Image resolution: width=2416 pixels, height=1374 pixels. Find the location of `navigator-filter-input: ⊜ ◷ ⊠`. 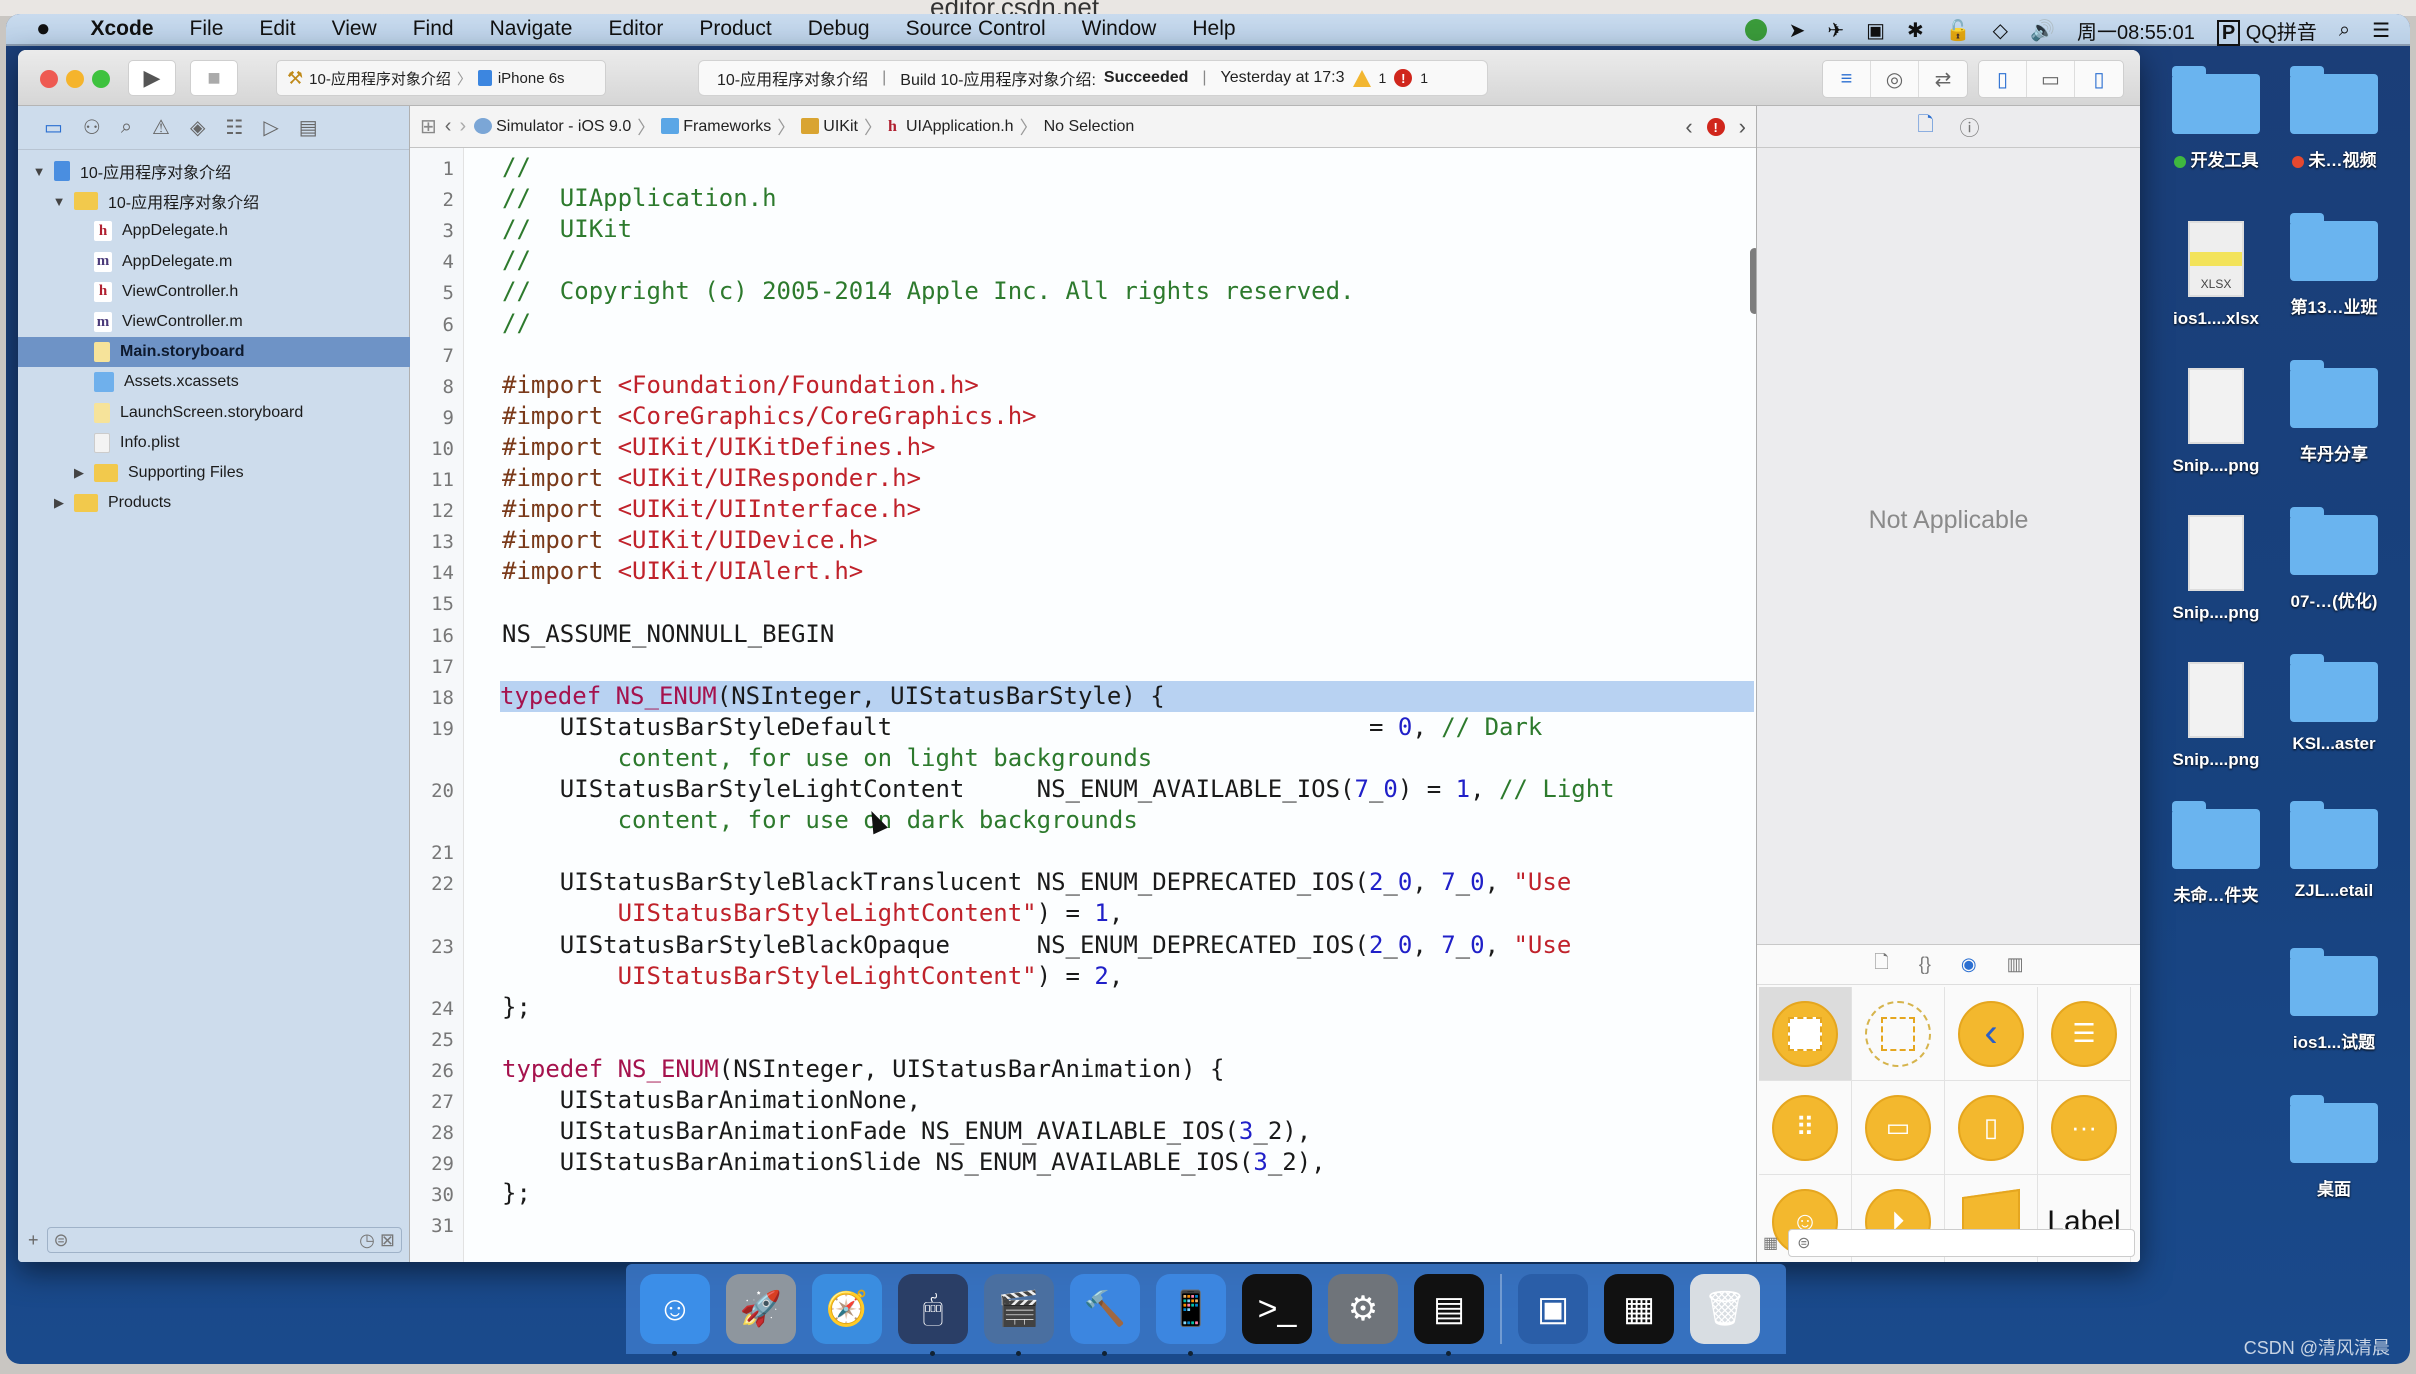

navigator-filter-input: ⊜ ◷ ⊠ is located at coordinates (224, 1240).